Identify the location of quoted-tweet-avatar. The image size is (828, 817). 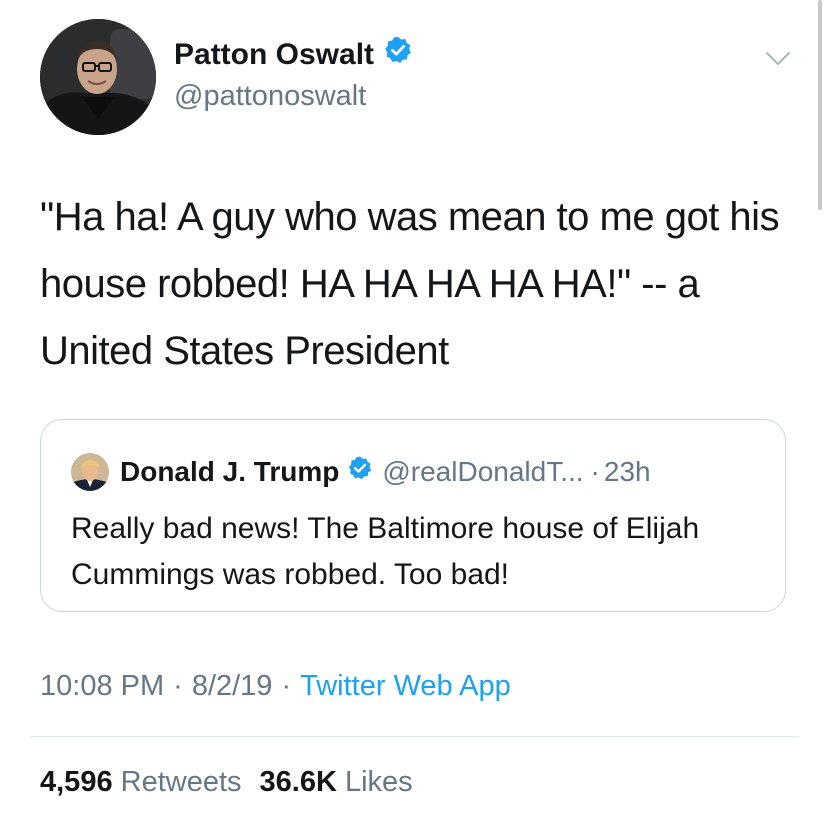
(90, 472).